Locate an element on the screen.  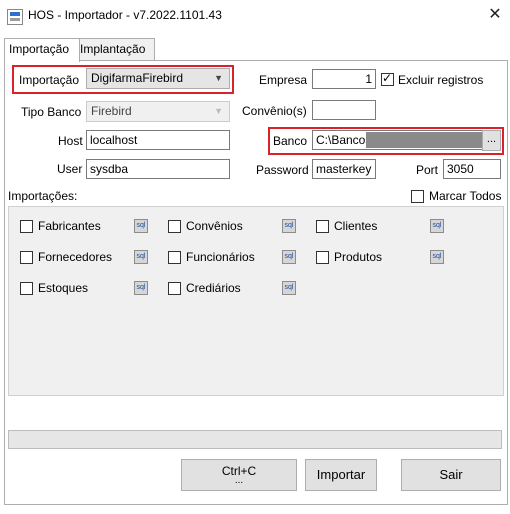
password-label: Password is located at coordinates (282, 170).